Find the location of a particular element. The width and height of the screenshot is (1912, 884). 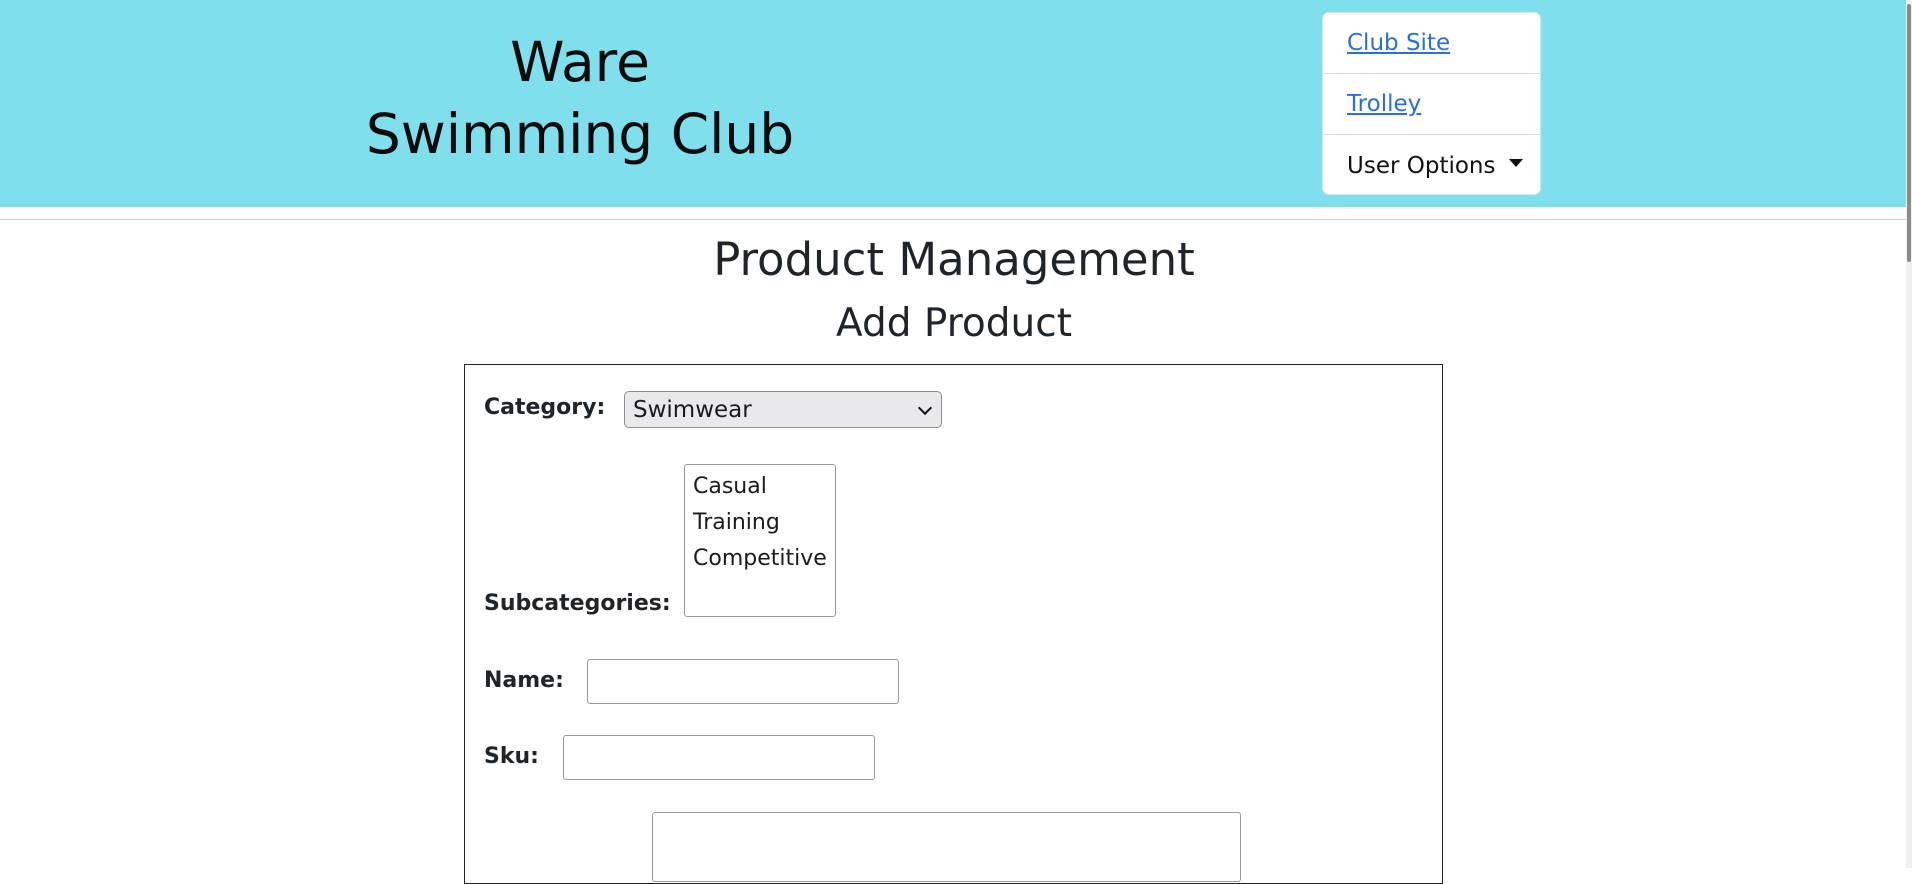

subcategory-option-competitive: Competitive is located at coordinates (764, 559).